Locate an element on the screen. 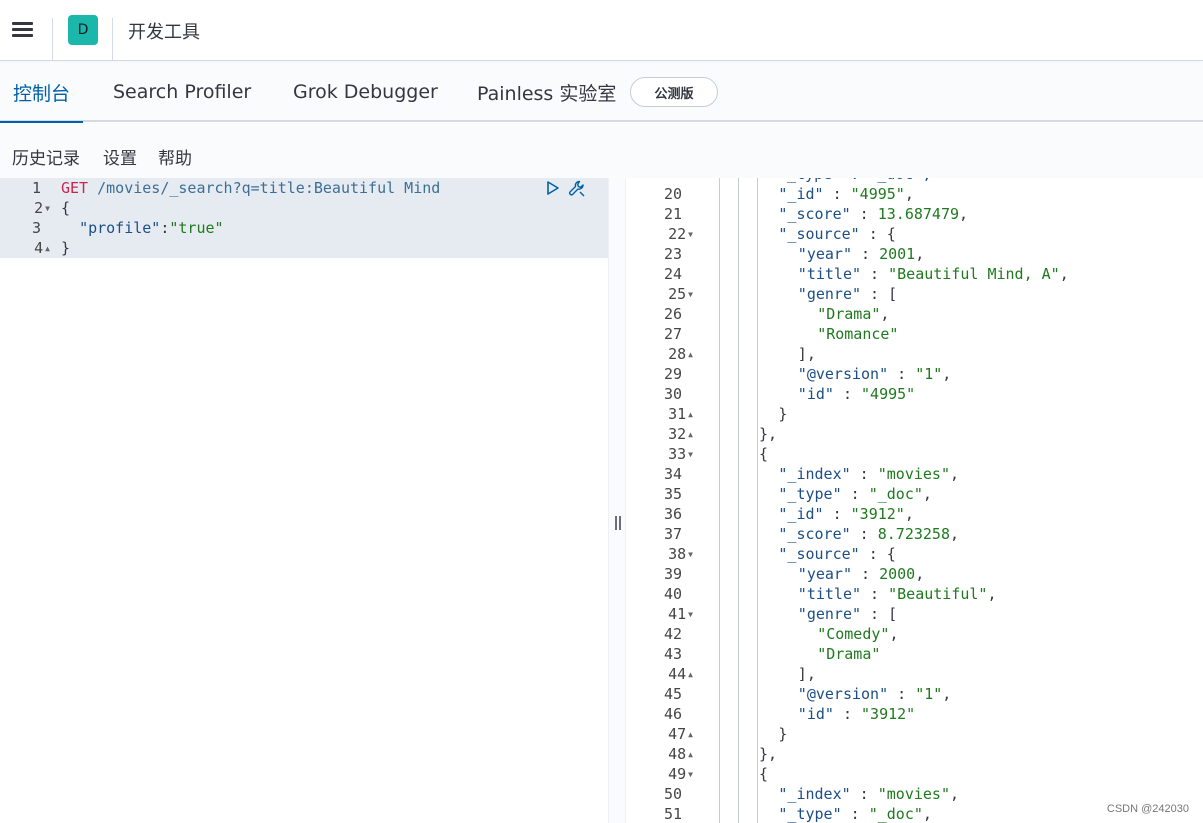 The width and height of the screenshot is (1203, 823). line-number: 23 is located at coordinates (672, 254).